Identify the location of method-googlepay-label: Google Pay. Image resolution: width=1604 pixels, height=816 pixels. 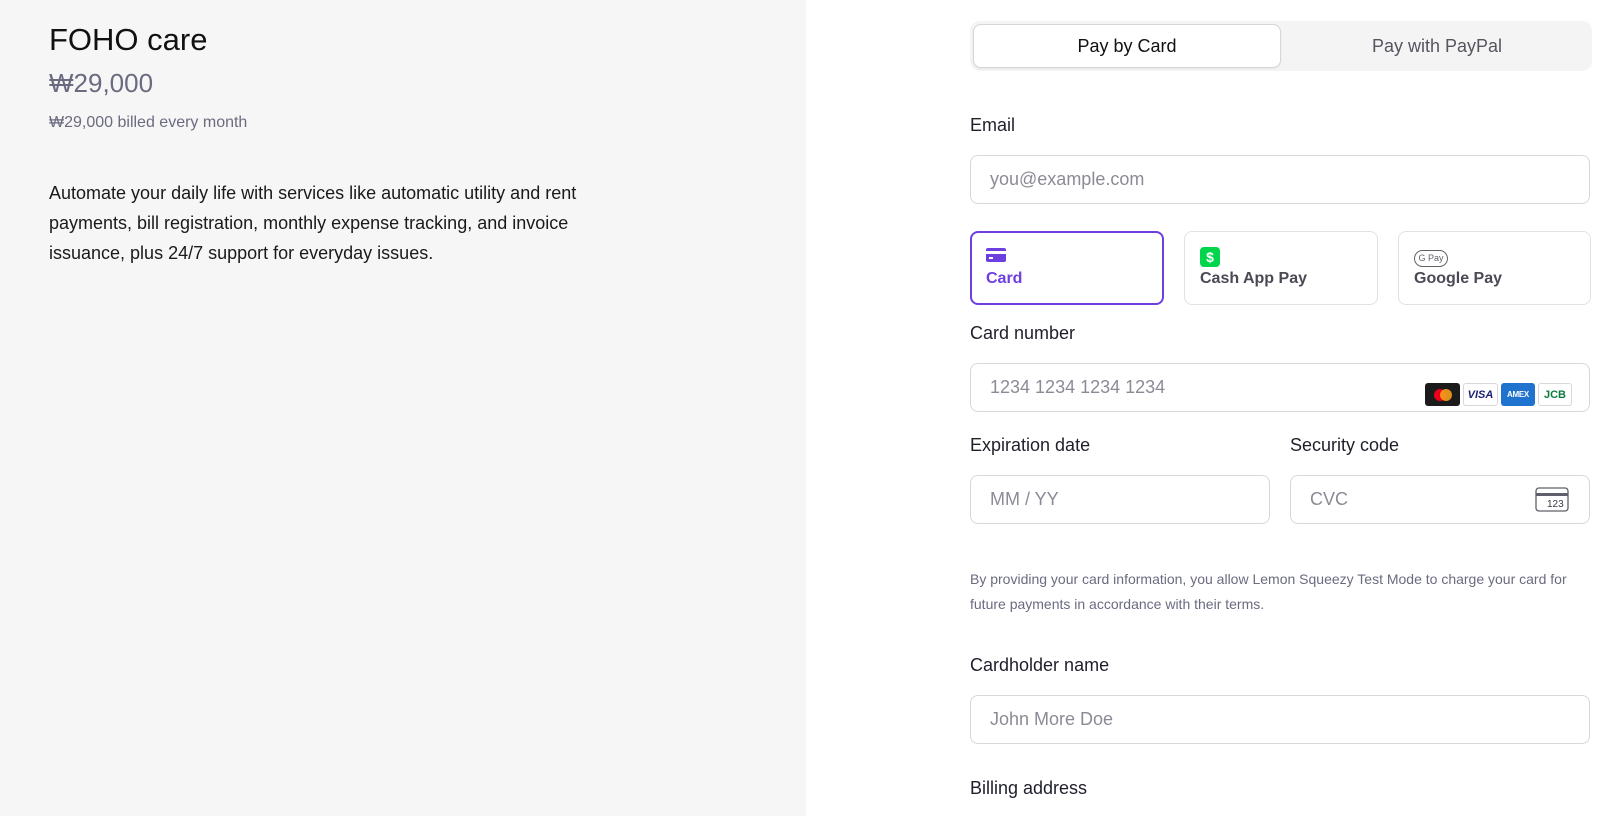
(1458, 278).